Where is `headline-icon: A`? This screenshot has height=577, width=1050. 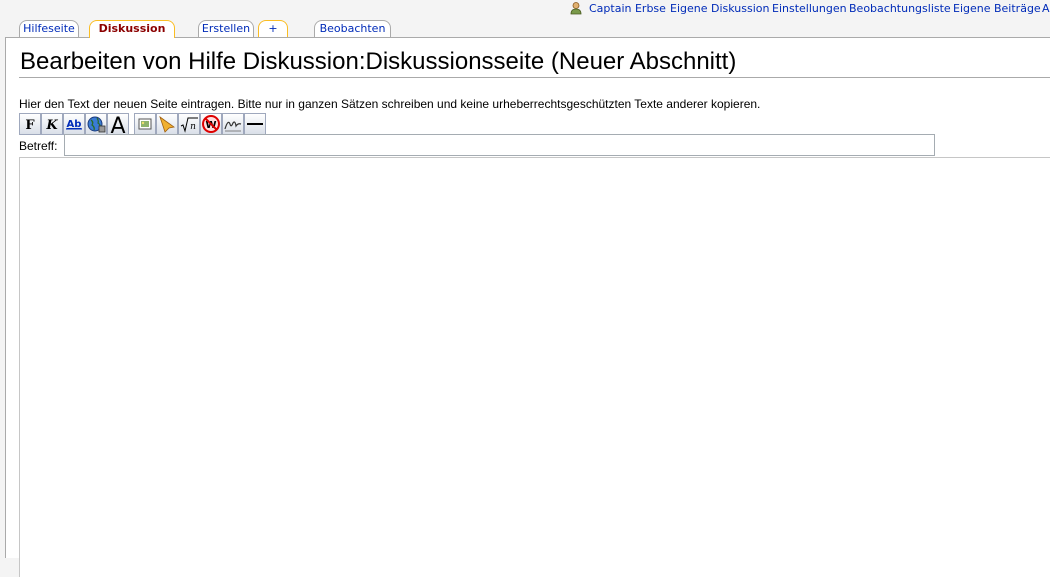
headline-icon: A is located at coordinates (117, 124).